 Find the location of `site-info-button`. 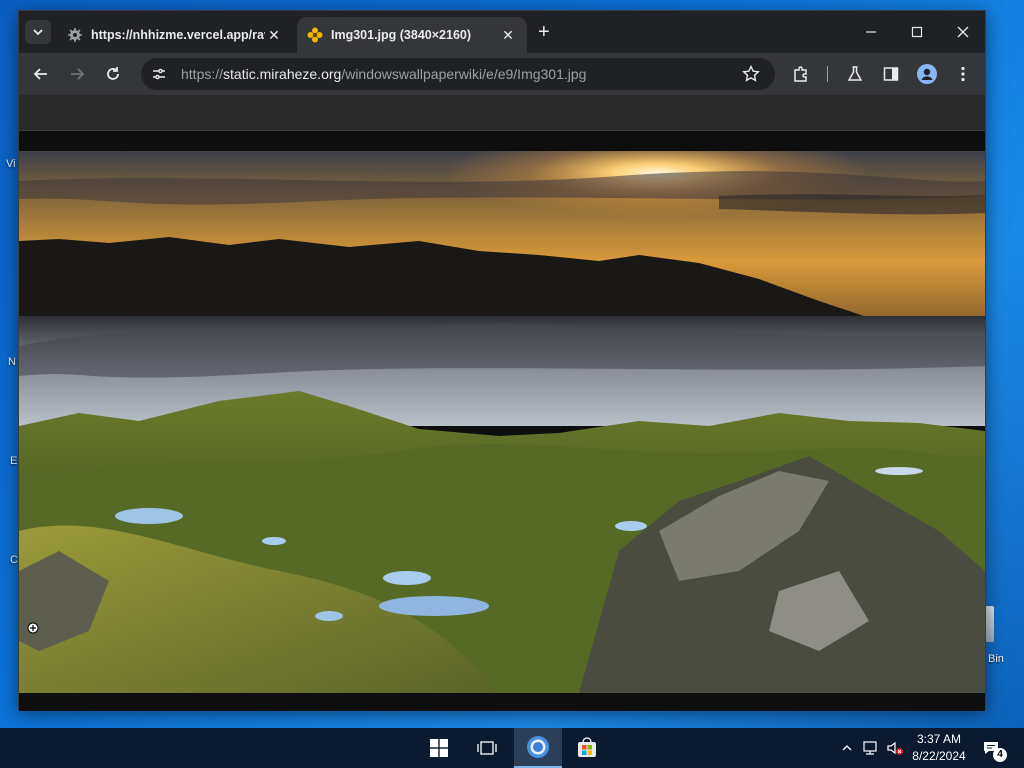

site-info-button is located at coordinates (159, 74).